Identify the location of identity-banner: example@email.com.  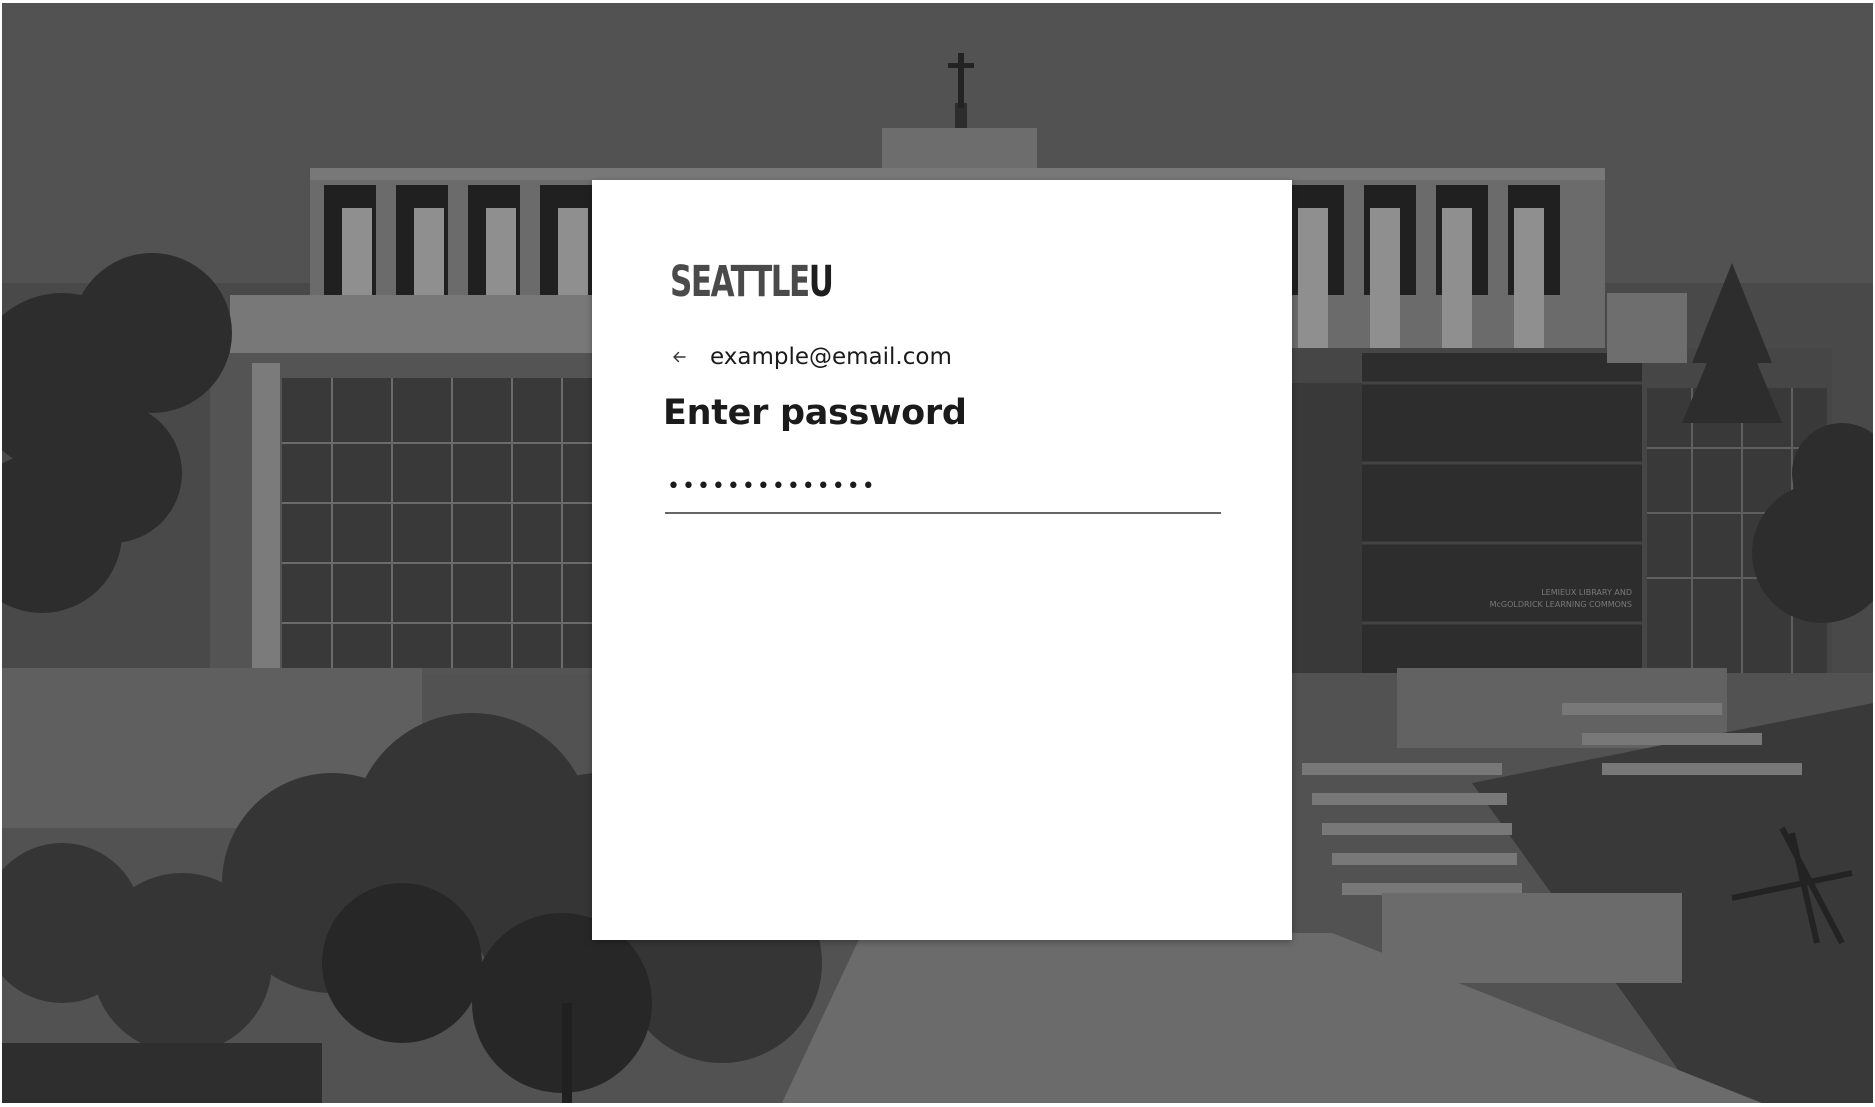
(808, 357).